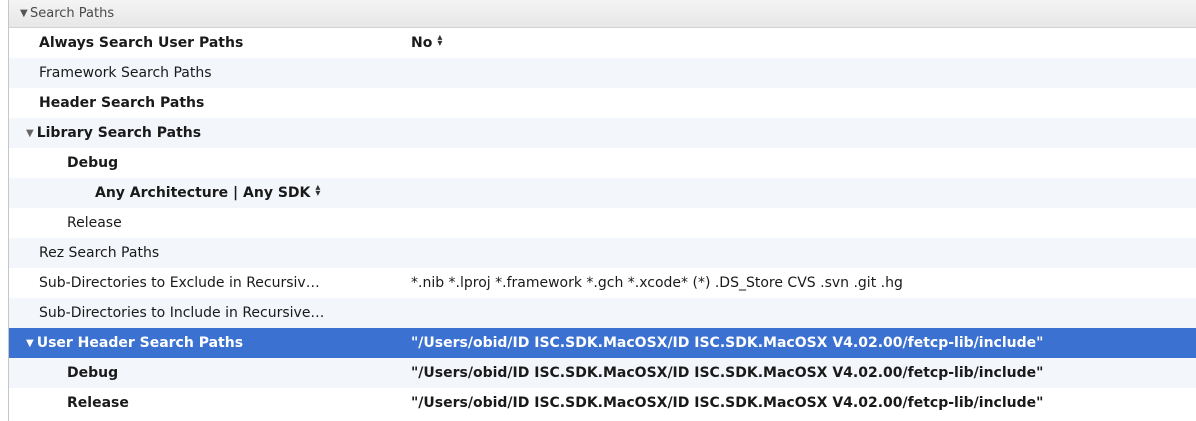 The height and width of the screenshot is (421, 1196). Describe the element at coordinates (140, 343) in the screenshot. I see `setting-label: User Header Search Paths` at that location.